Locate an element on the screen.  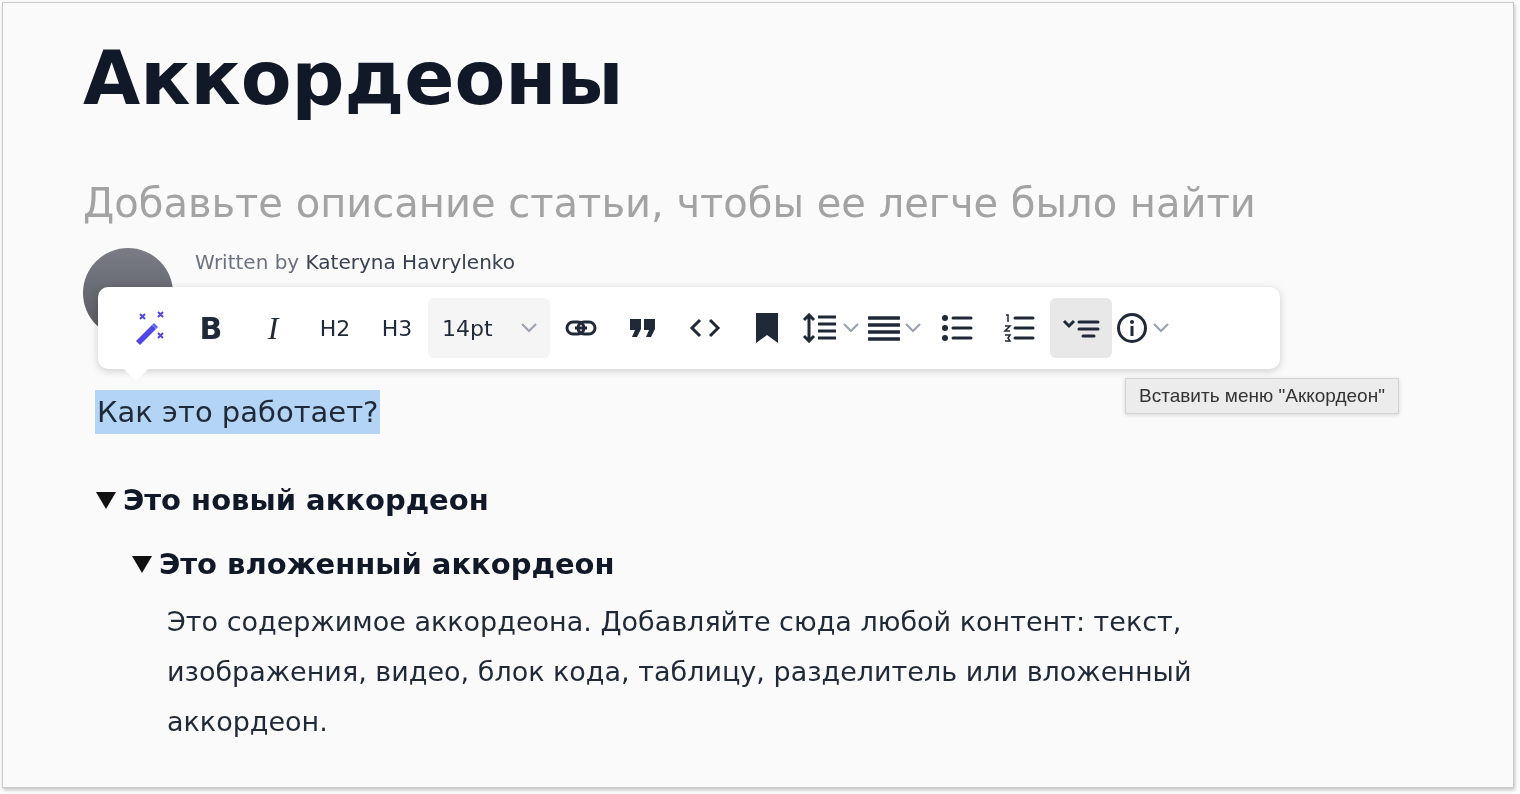
article-title: Аккордеоны is located at coordinates (798, 78).